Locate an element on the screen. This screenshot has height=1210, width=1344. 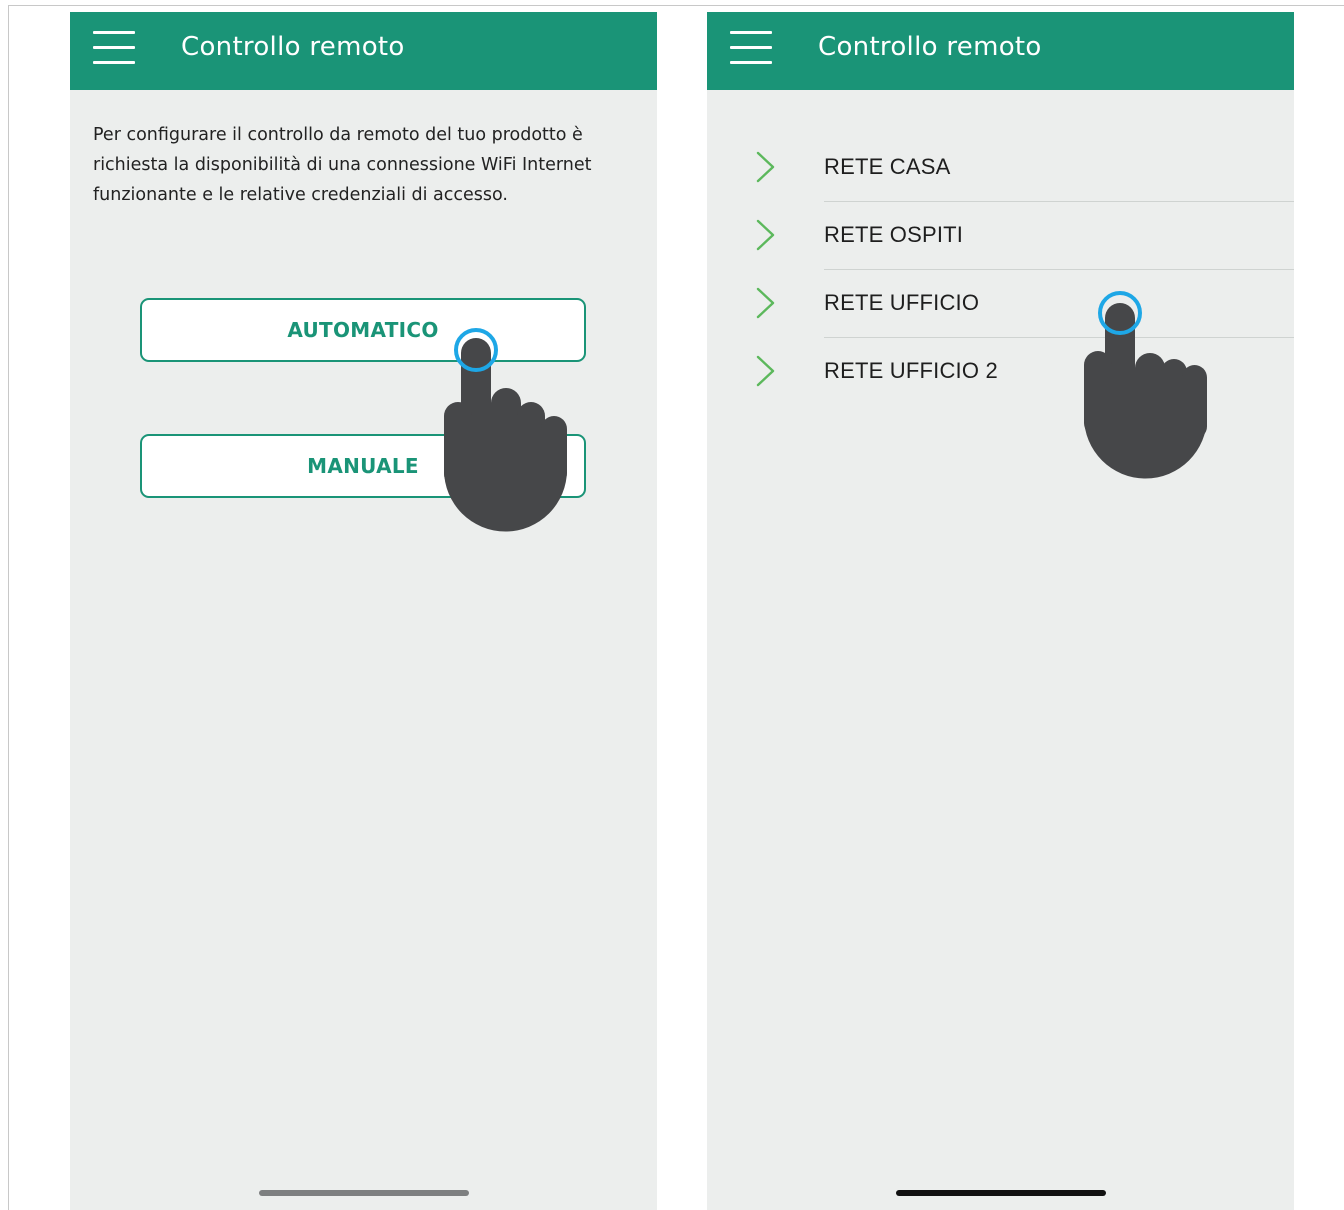
network-item-rete-casa: RETE CASA is located at coordinates (1000, 168).